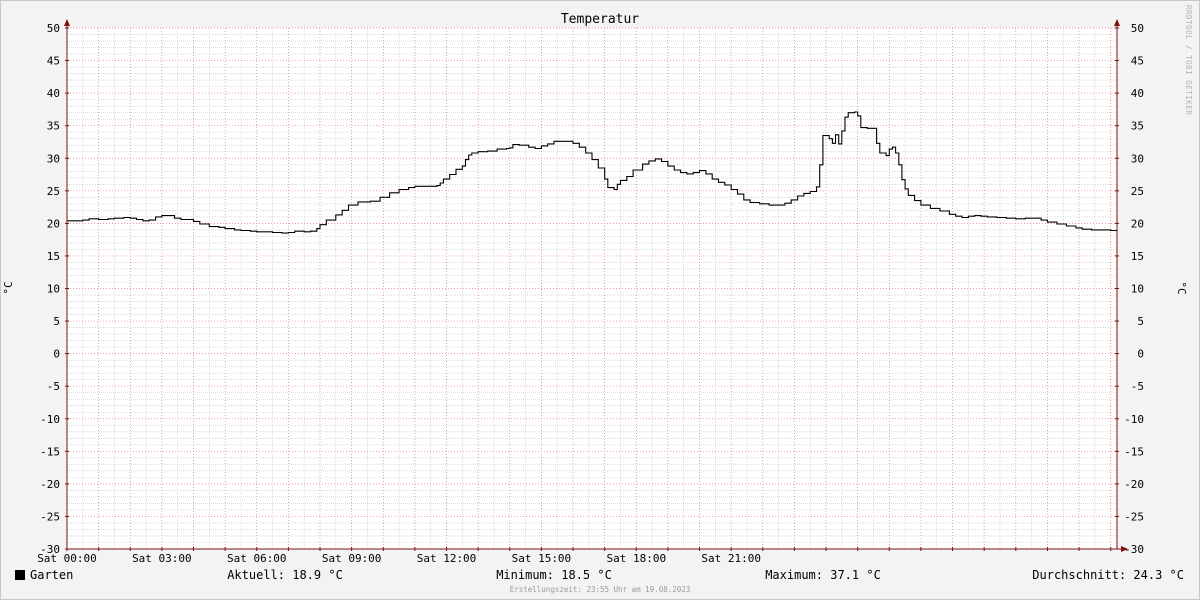  Describe the element at coordinates (67, 22) in the screenshot. I see `y-axis-left-arrow` at that location.